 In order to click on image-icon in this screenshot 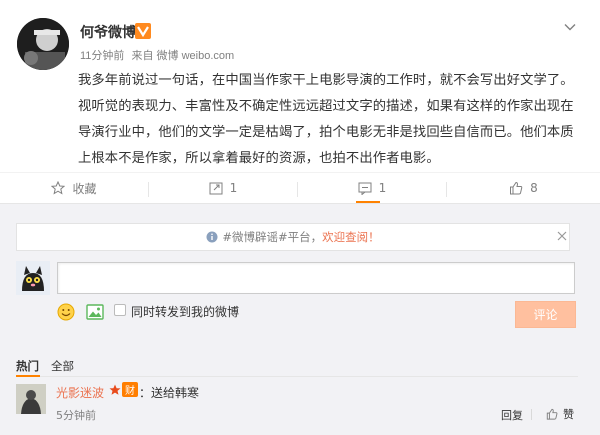, I will do `click(95, 312)`.